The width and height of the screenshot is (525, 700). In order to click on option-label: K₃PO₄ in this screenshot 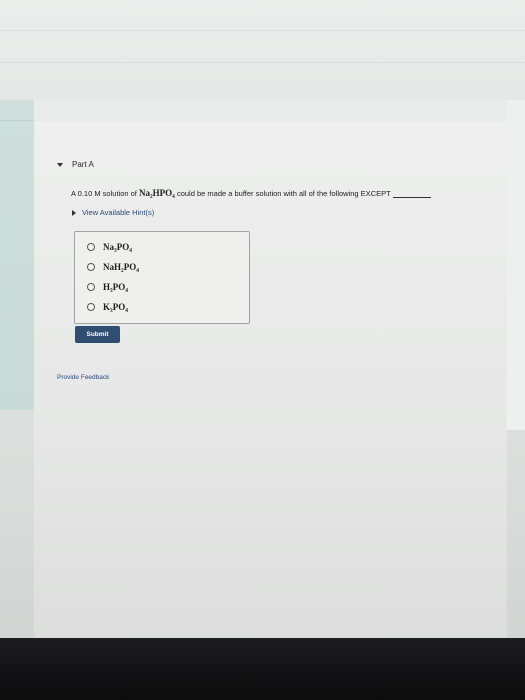, I will do `click(115, 307)`.